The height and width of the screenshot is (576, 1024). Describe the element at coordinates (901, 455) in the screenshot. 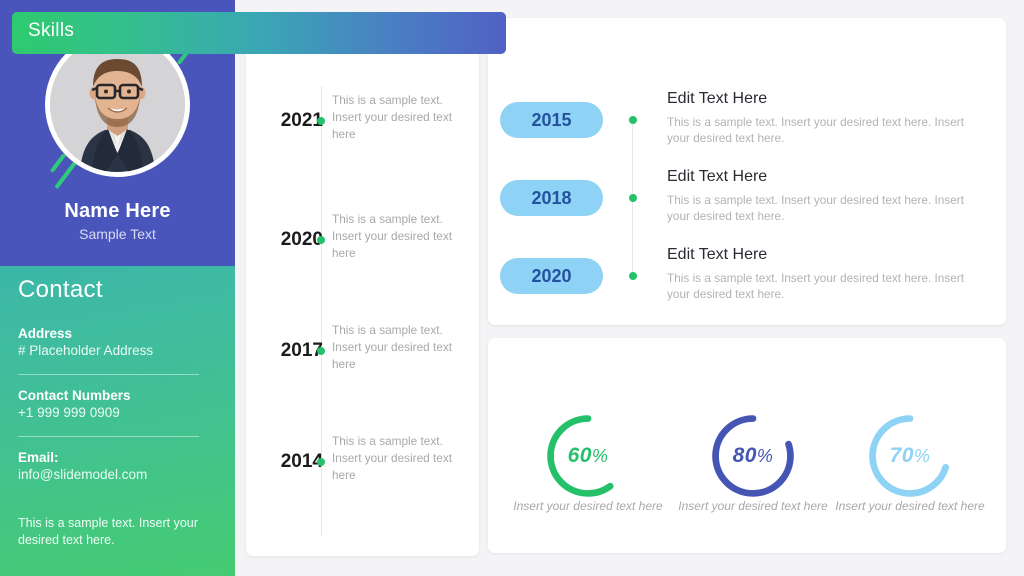

I see `skill-percent-number: 70` at that location.